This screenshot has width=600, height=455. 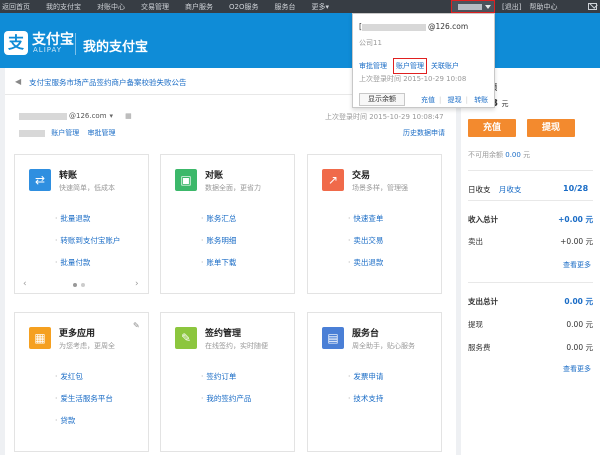 I want to click on popup-last-login: 上次登录时间 2015-10-29 10:08, so click(x=413, y=79).